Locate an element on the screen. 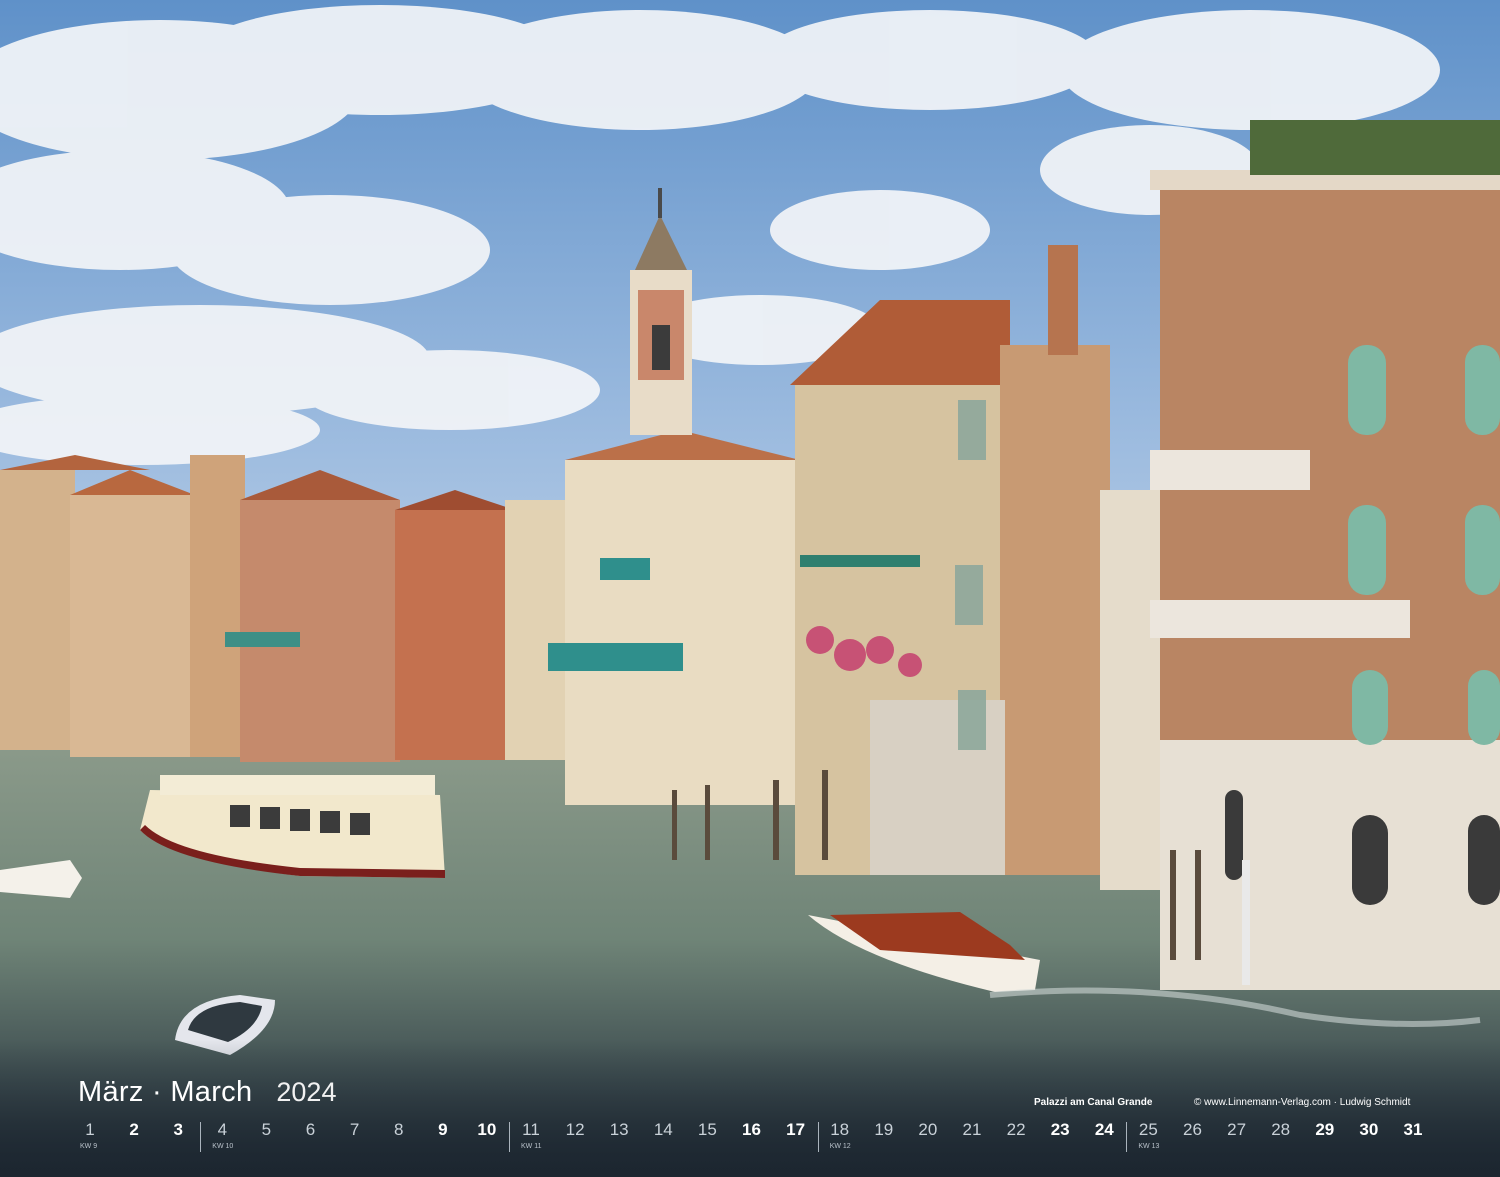  photo-caption: Palazzi am Canal Grande is located at coordinates (1093, 1102).